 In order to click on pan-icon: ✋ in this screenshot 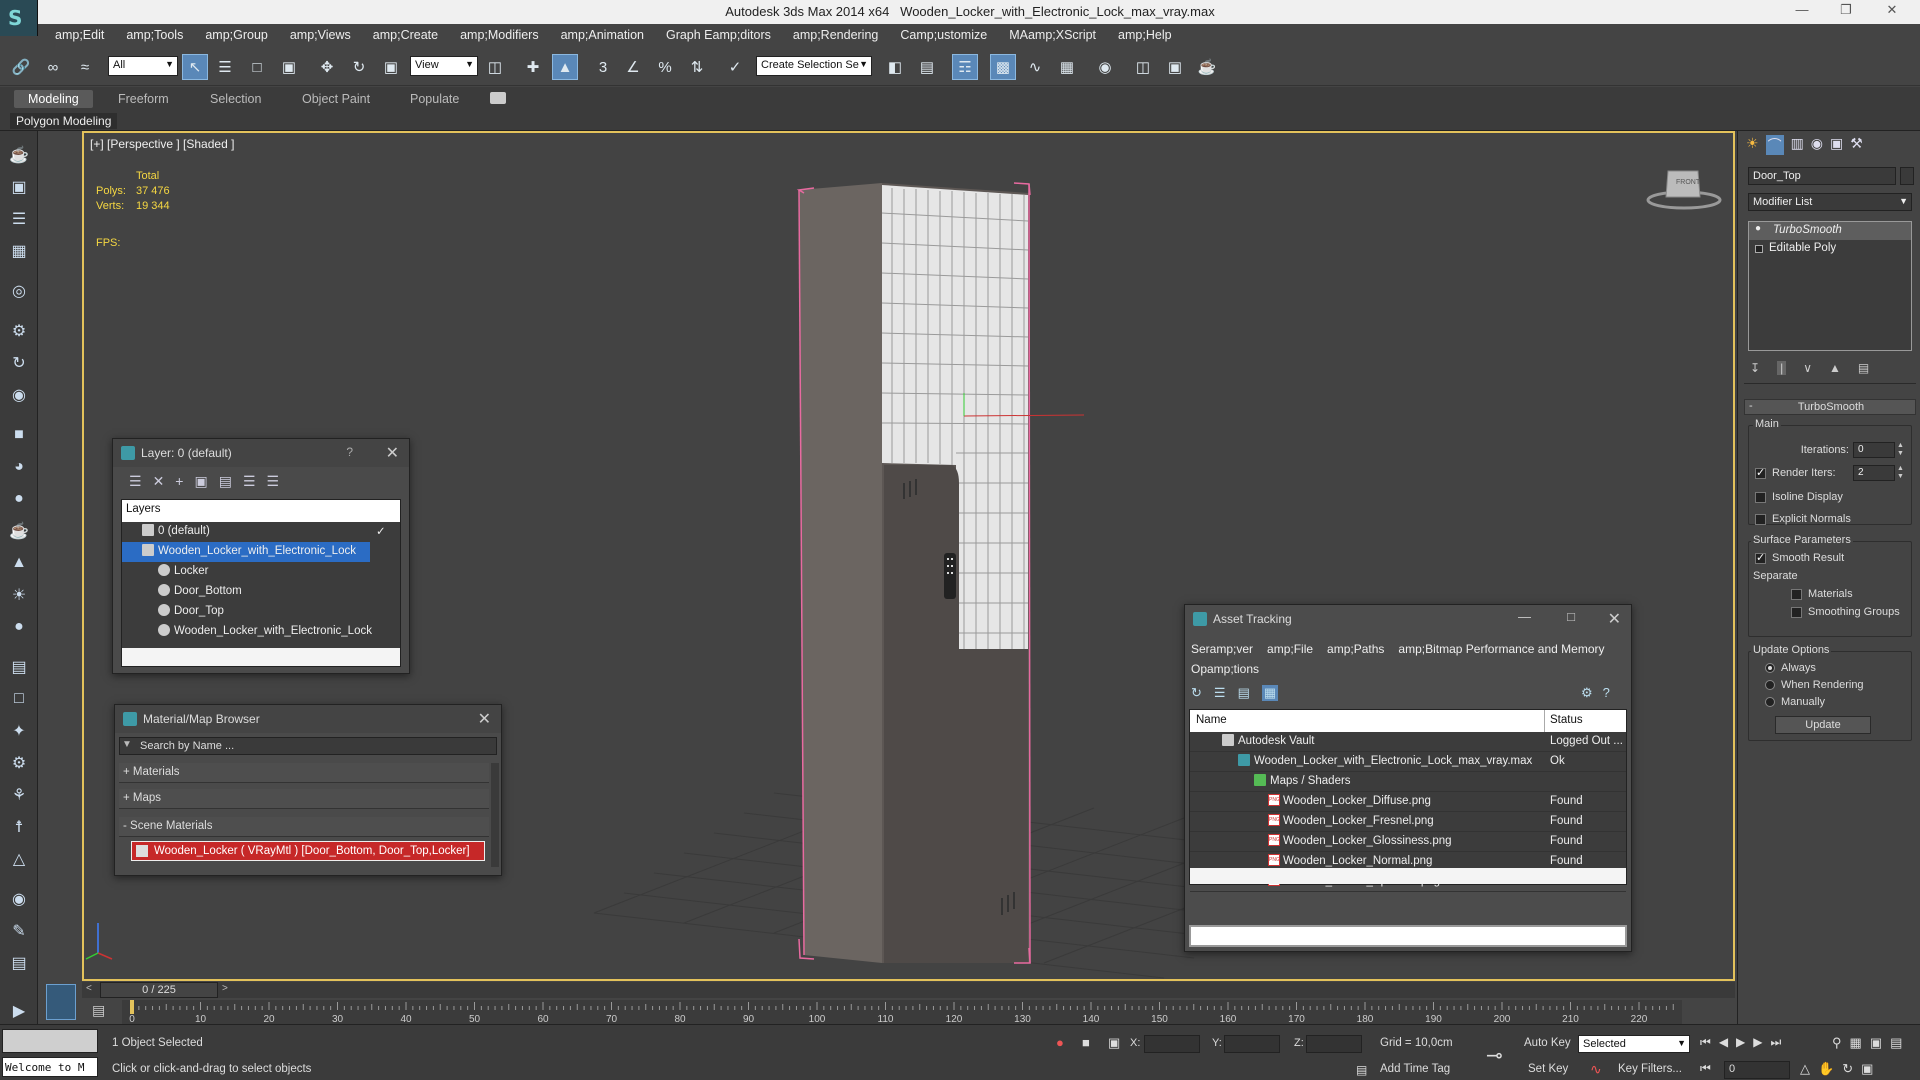, I will do `click(1826, 1069)`.